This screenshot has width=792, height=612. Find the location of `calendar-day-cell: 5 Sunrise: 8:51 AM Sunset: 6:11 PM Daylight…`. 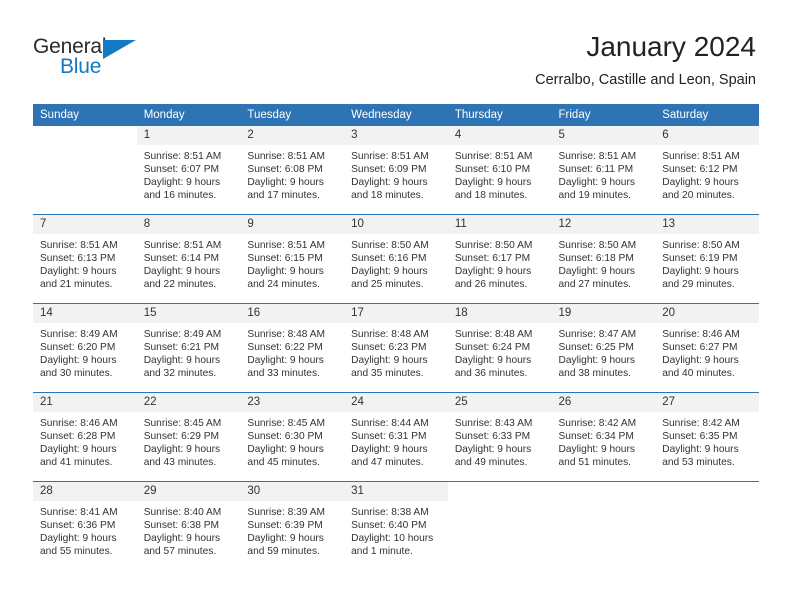

calendar-day-cell: 5 Sunrise: 8:51 AM Sunset: 6:11 PM Daylight… is located at coordinates (603, 170).